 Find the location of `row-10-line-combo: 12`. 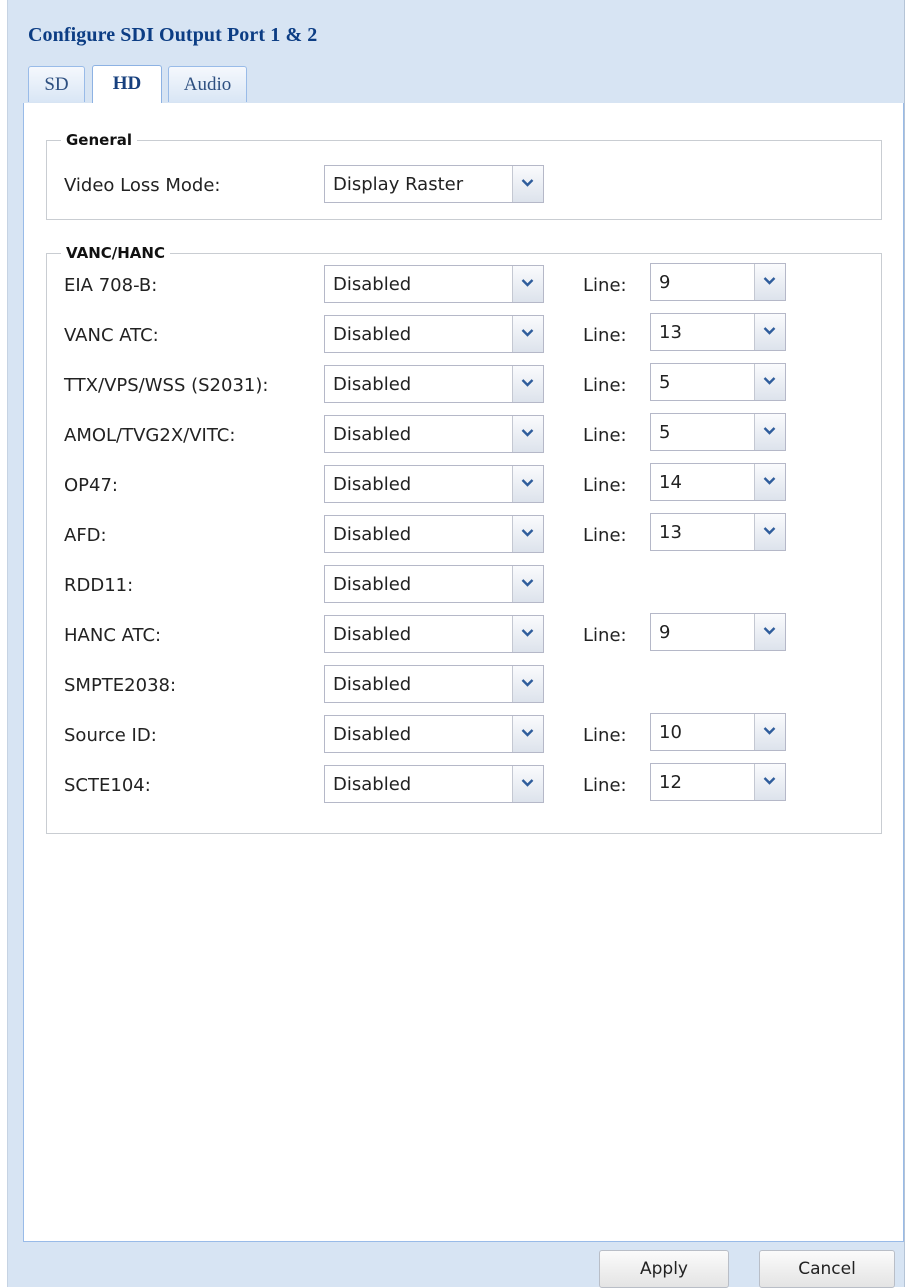

row-10-line-combo: 12 is located at coordinates (718, 782).